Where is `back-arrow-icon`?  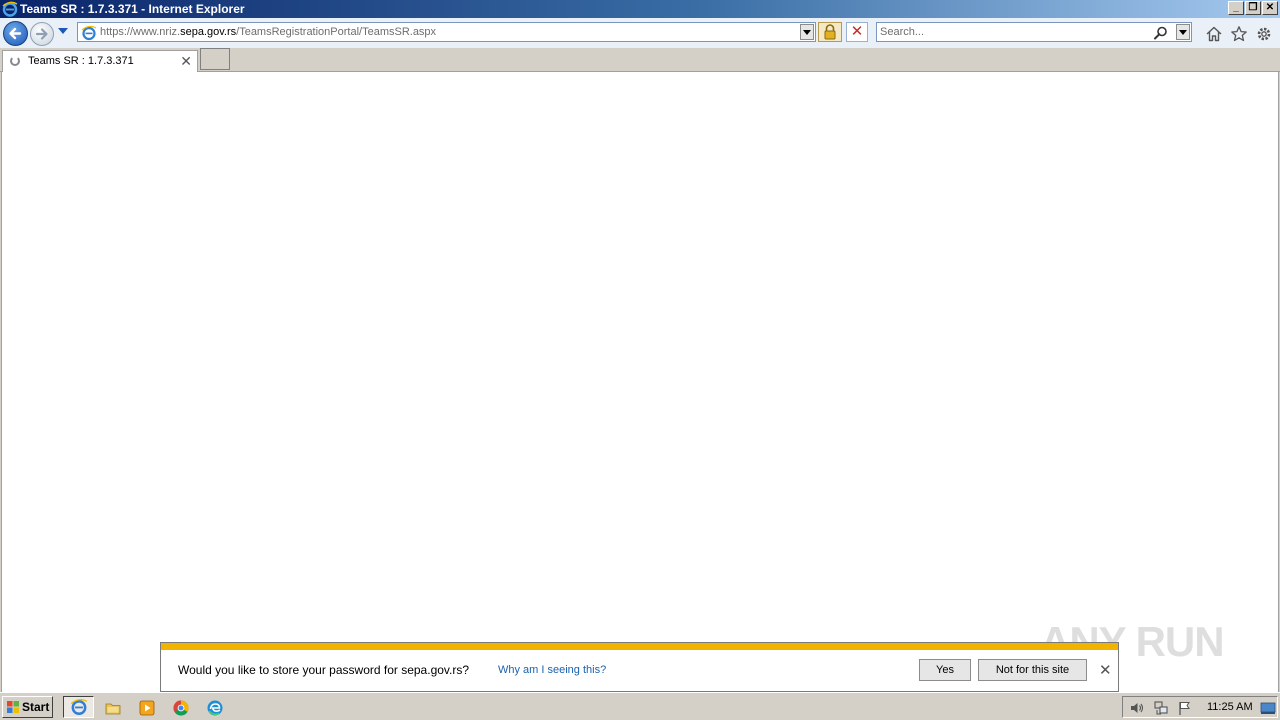
back-arrow-icon is located at coordinates (15, 33).